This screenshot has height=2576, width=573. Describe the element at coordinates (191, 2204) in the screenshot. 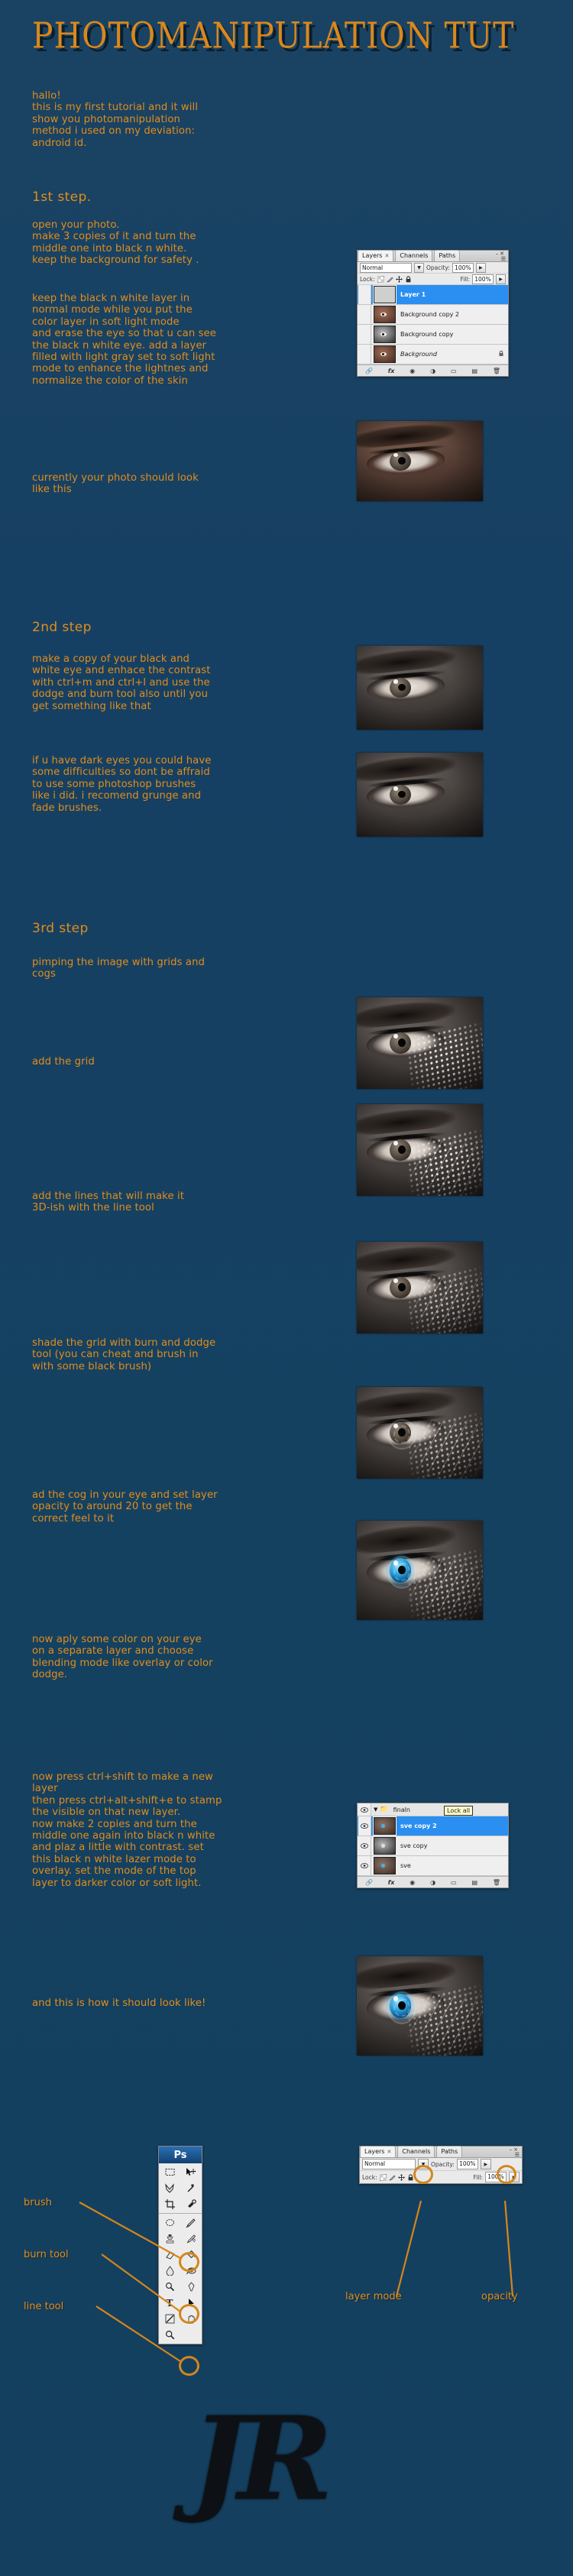

I see `eyedropper-tool-icon` at that location.